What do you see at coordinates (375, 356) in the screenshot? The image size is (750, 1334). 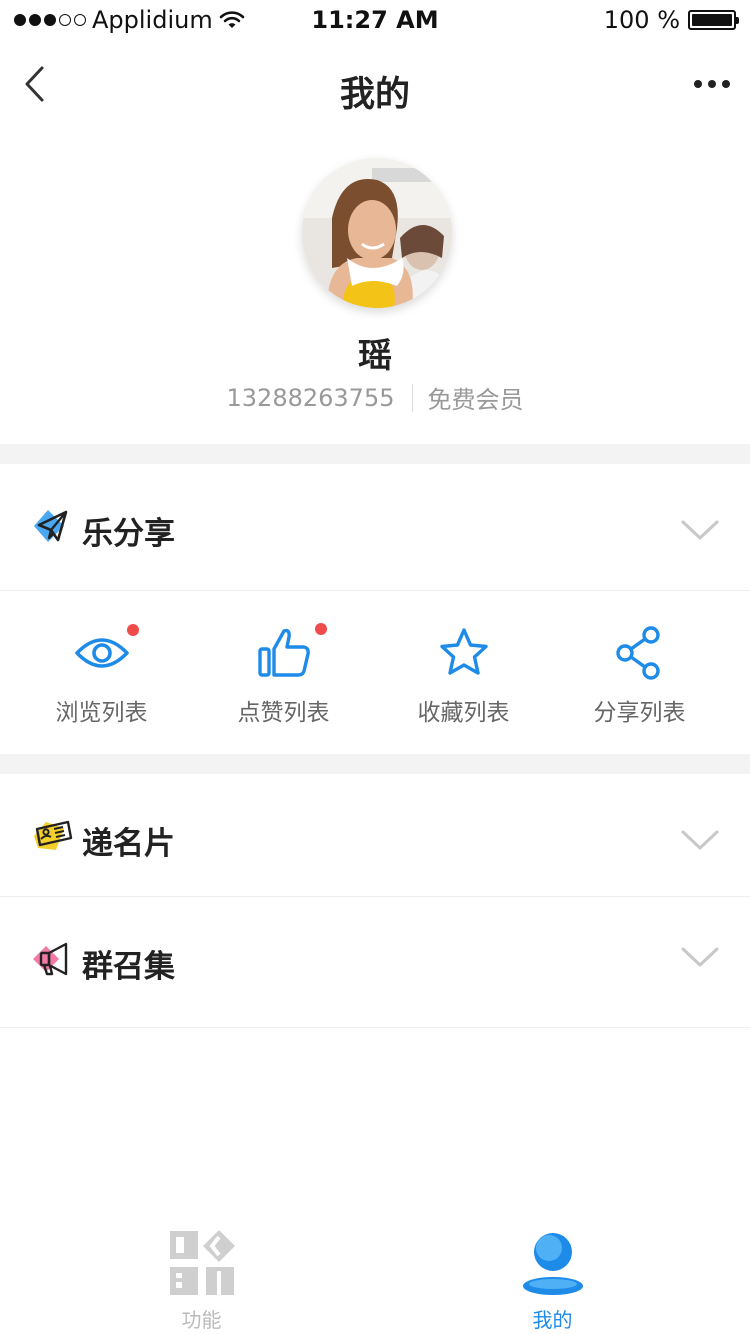 I see `user-name: 瑶` at bounding box center [375, 356].